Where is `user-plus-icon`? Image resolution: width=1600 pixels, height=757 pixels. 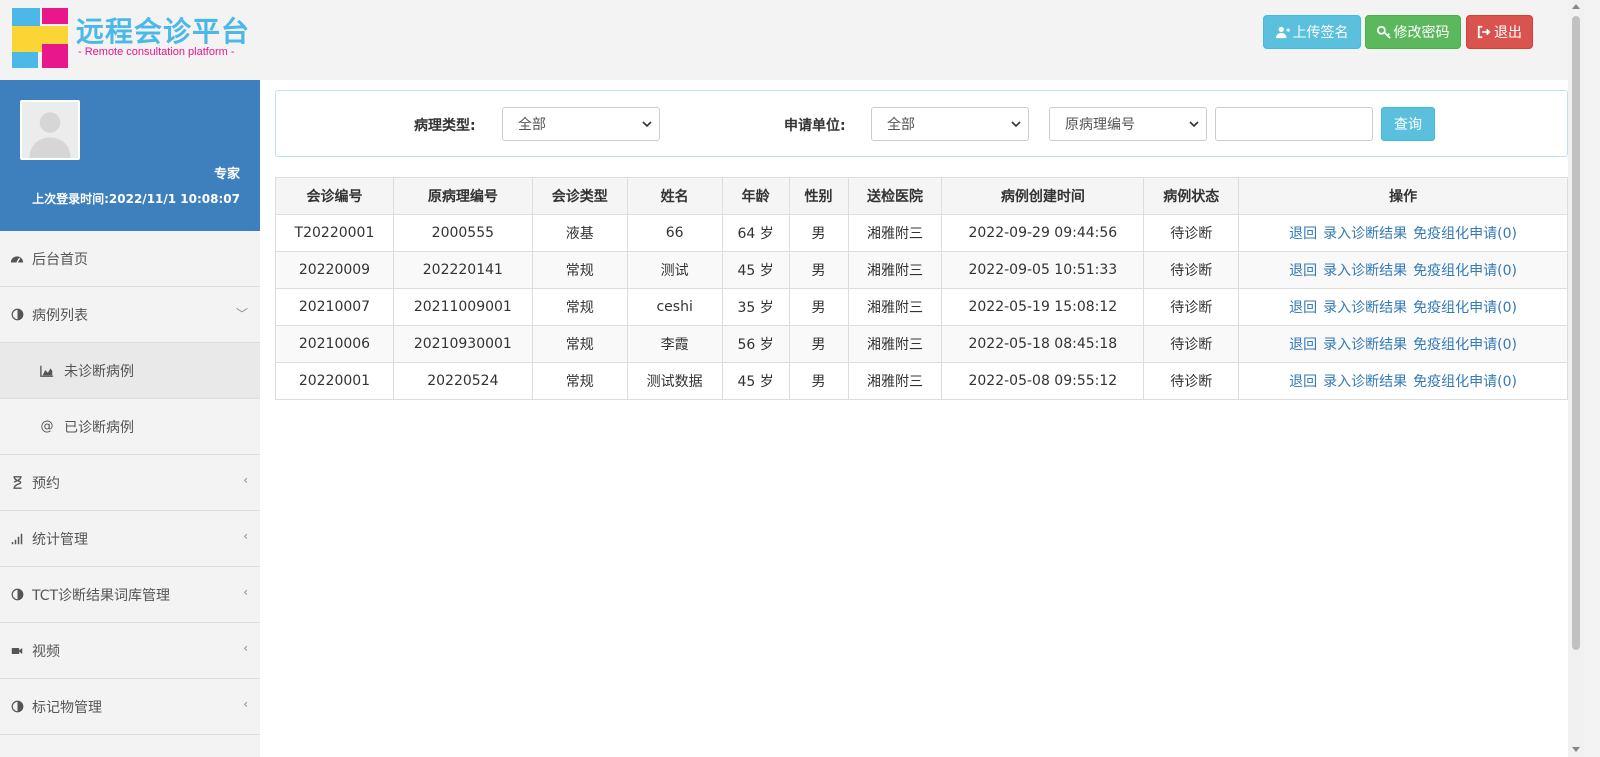 user-plus-icon is located at coordinates (1282, 32).